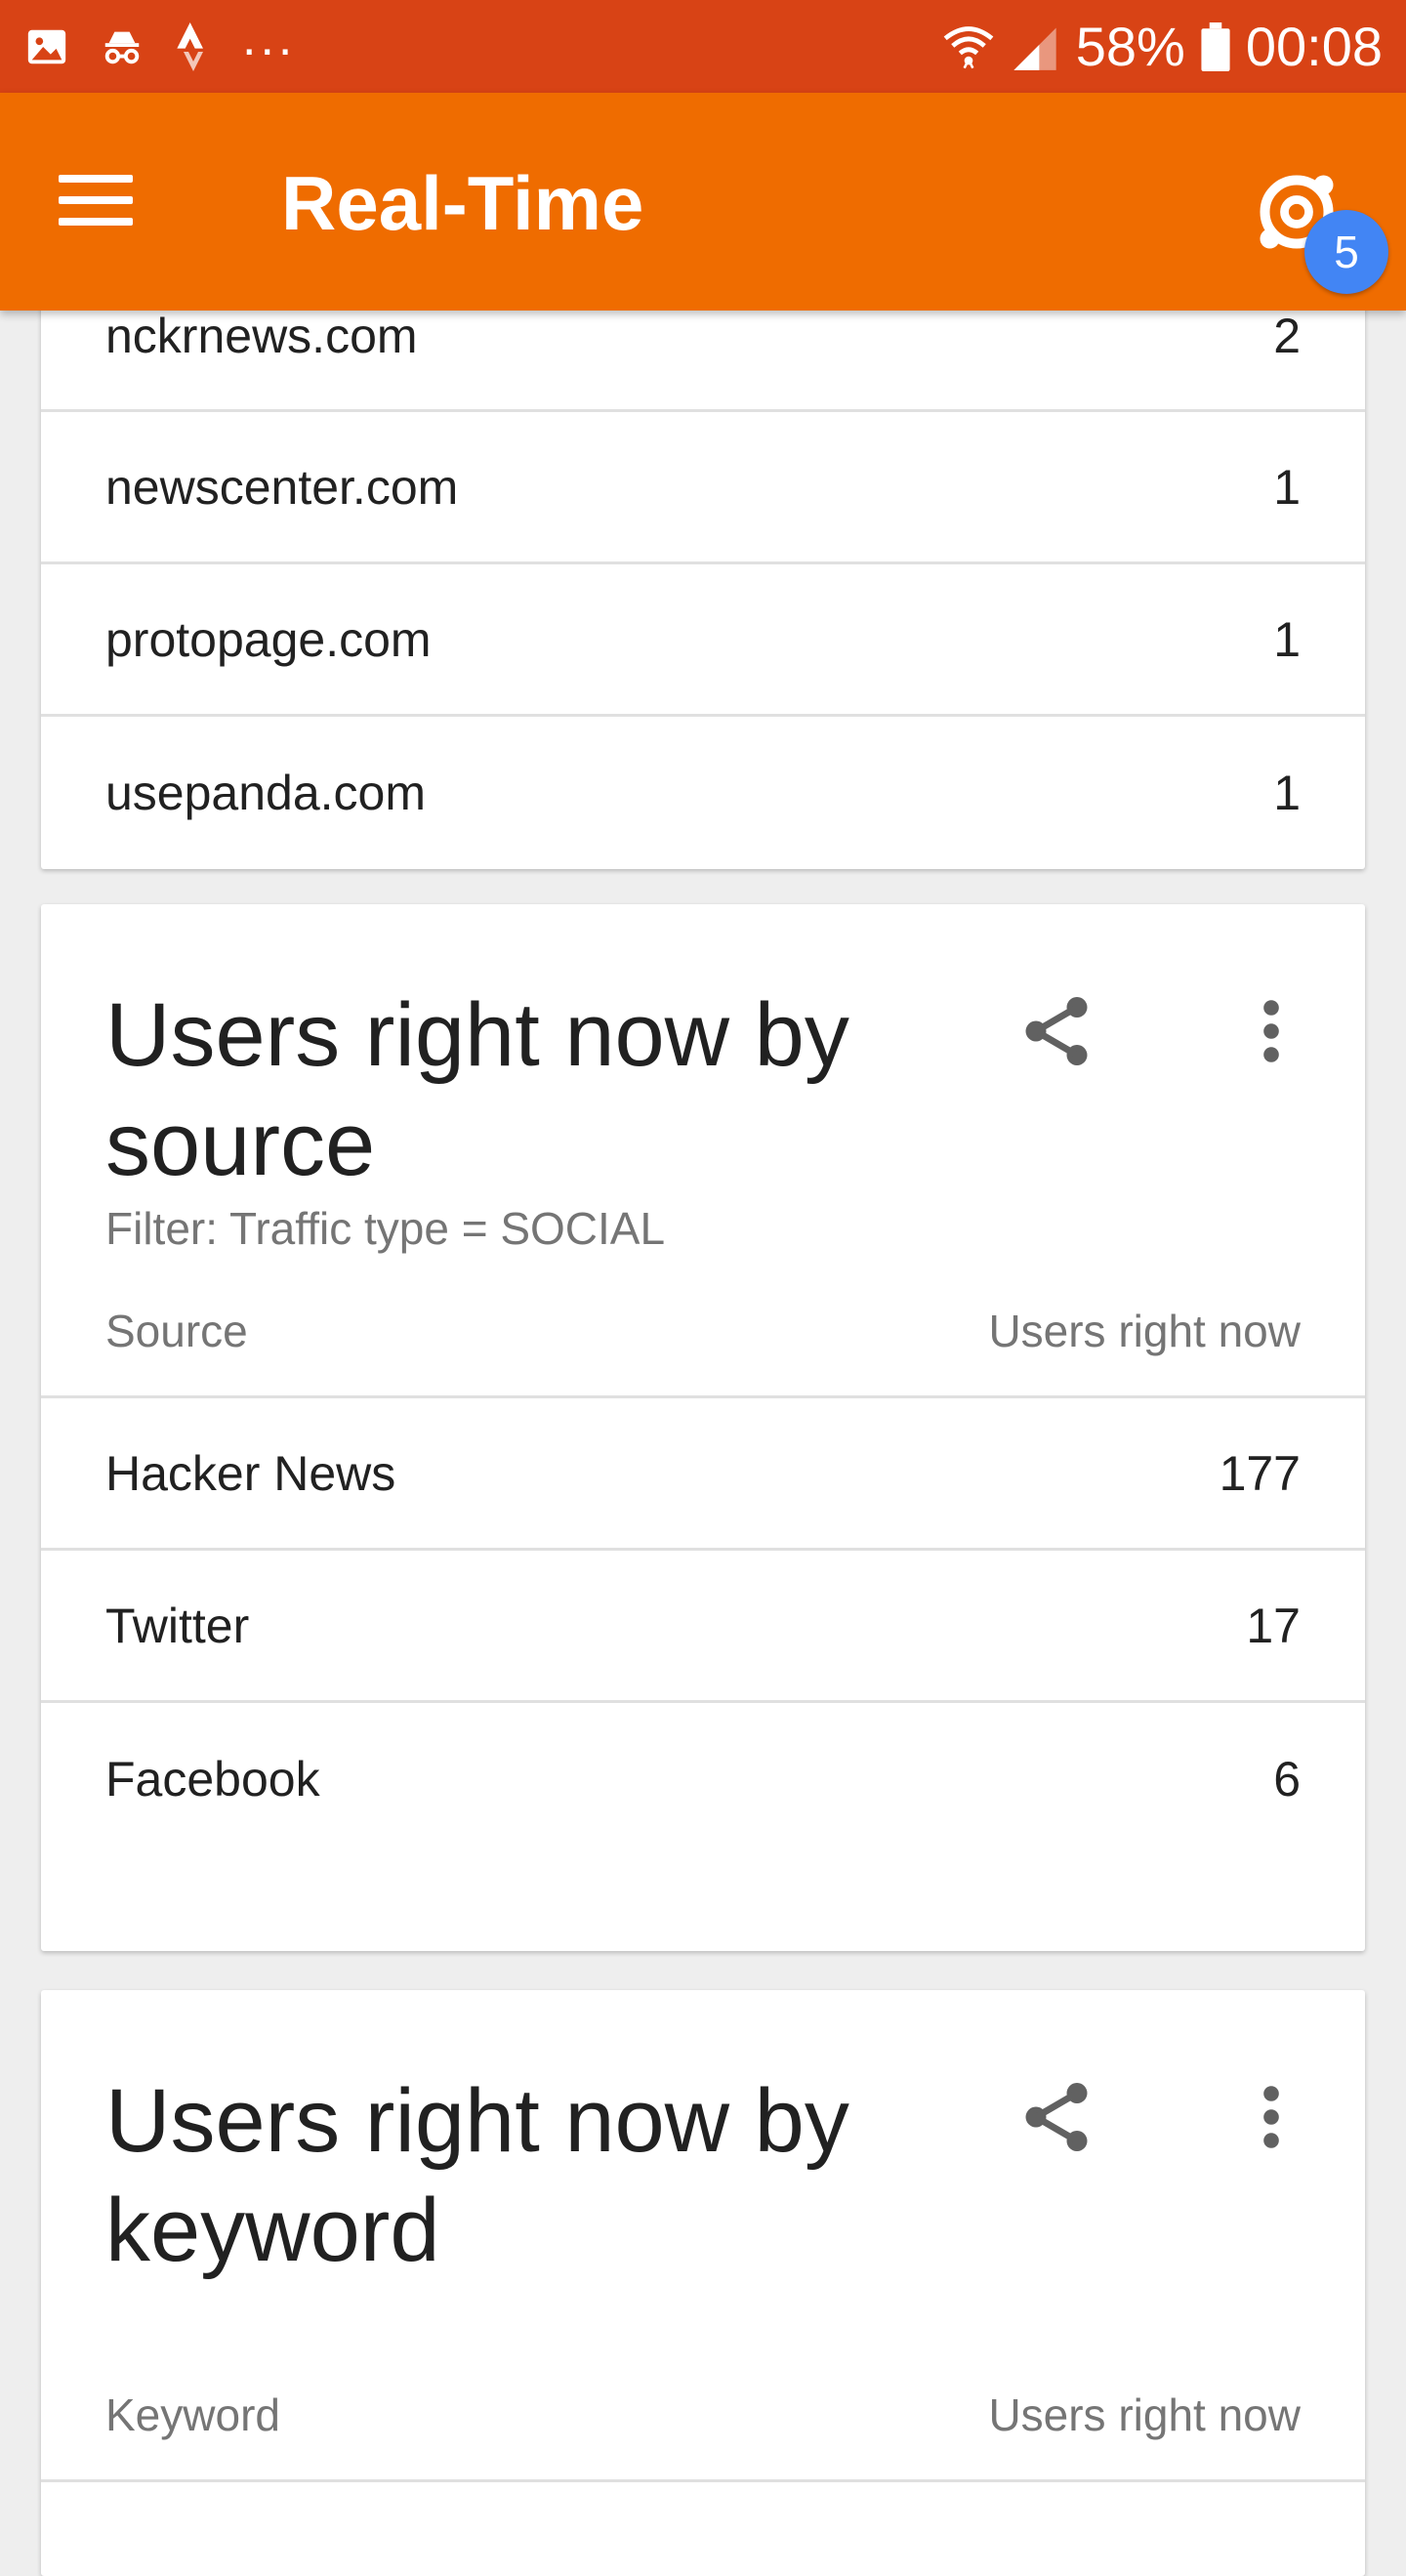  Describe the element at coordinates (177, 1625) in the screenshot. I see `row-name: Twitter` at that location.